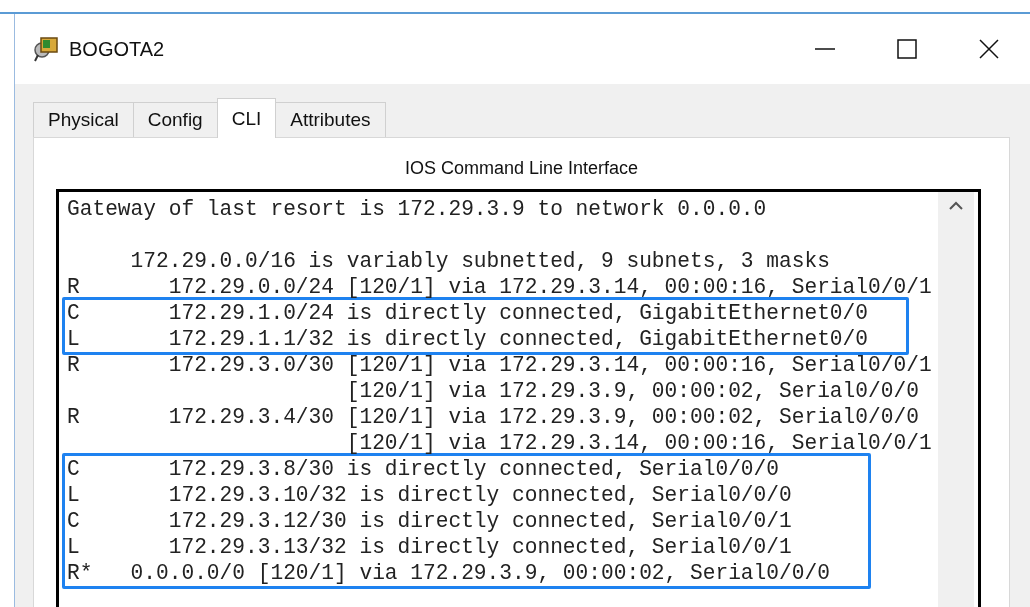 Image resolution: width=1030 pixels, height=607 pixels. Describe the element at coordinates (500, 365) in the screenshot. I see `terminal-line: R 172.29.3.0/30 [120/1] via 172.29.3.14, 00:00:16, Serial0/0/1` at that location.